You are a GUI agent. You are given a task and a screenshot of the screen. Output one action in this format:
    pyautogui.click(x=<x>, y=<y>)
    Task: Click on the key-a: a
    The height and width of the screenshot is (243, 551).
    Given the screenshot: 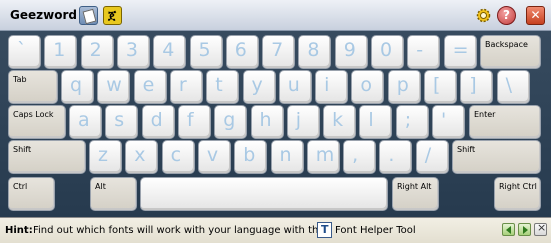 What is the action you would take?
    pyautogui.click(x=85, y=122)
    